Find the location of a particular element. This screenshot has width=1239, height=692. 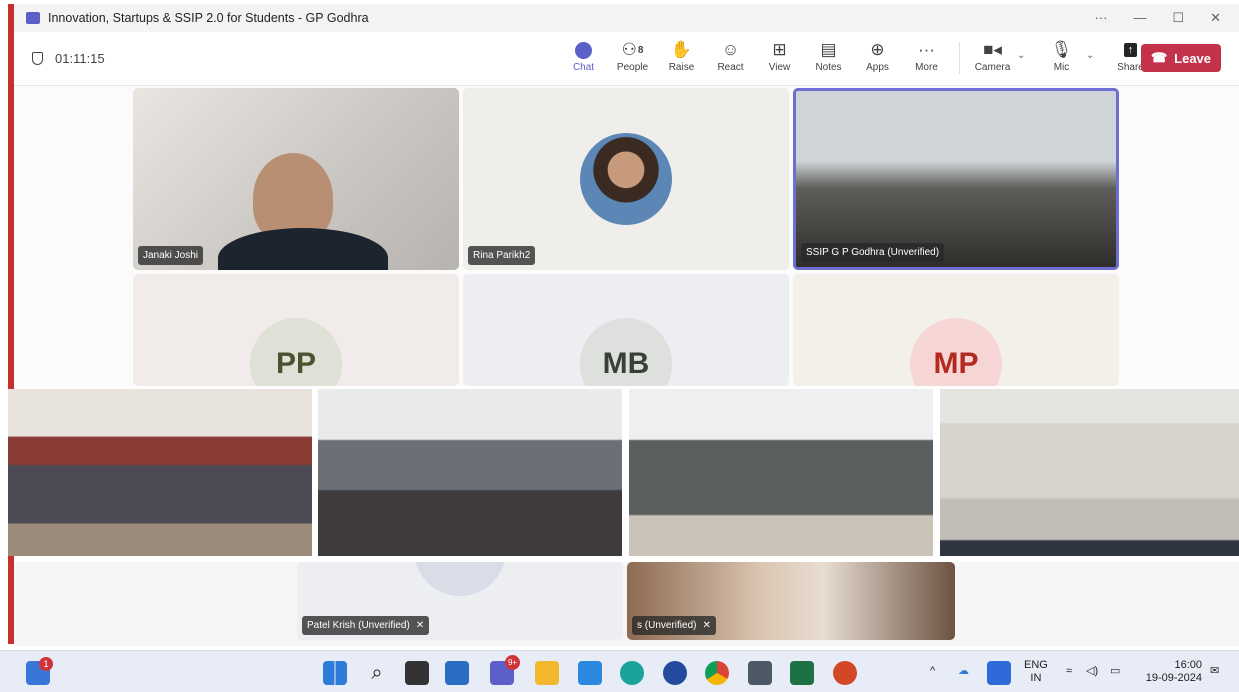

toolbar-divider is located at coordinates (959, 58).